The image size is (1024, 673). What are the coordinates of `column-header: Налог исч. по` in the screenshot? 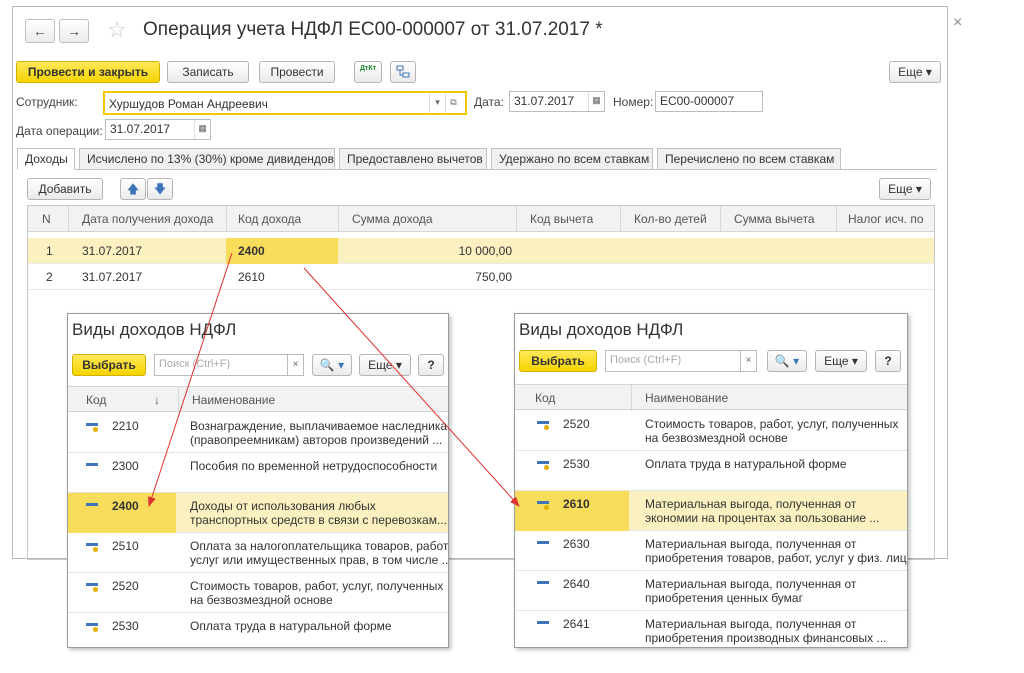 It's located at (886, 219).